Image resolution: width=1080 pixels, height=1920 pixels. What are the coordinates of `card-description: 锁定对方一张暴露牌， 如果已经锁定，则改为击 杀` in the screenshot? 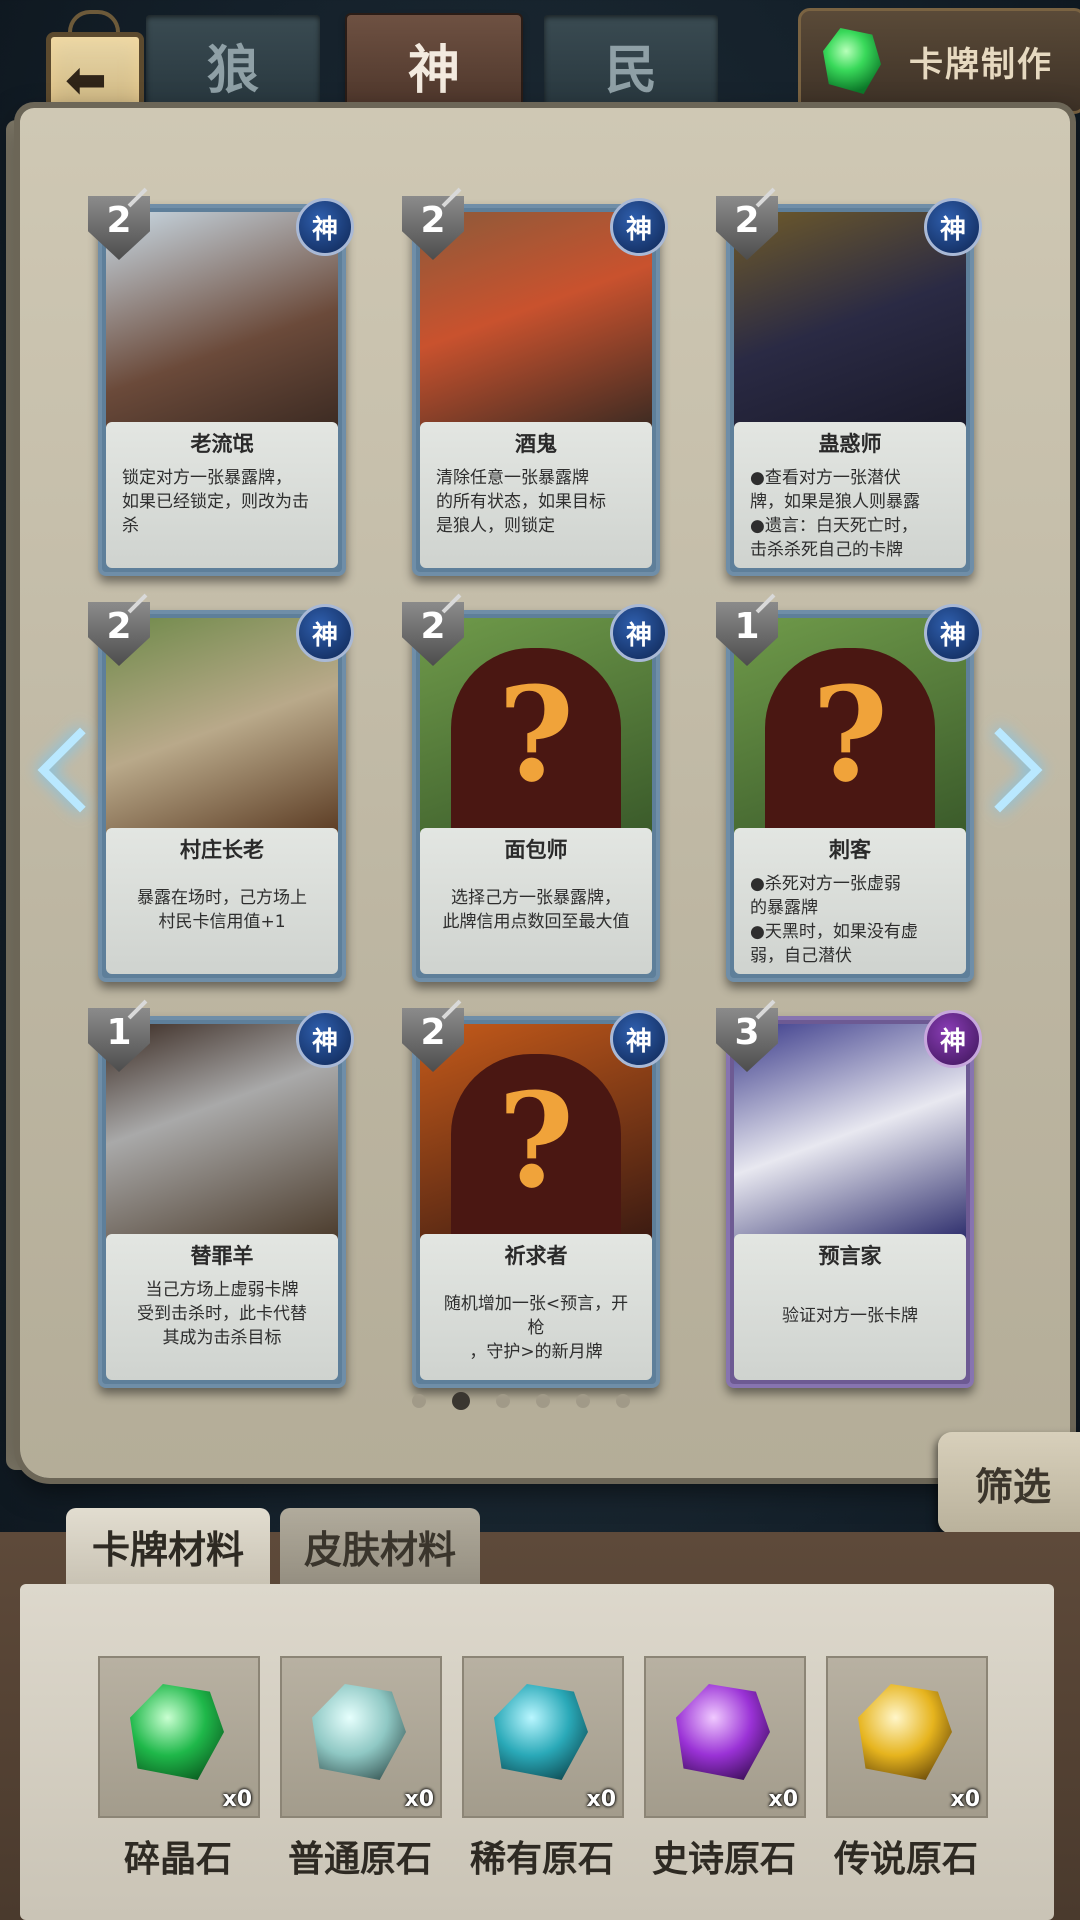 It's located at (215, 502).